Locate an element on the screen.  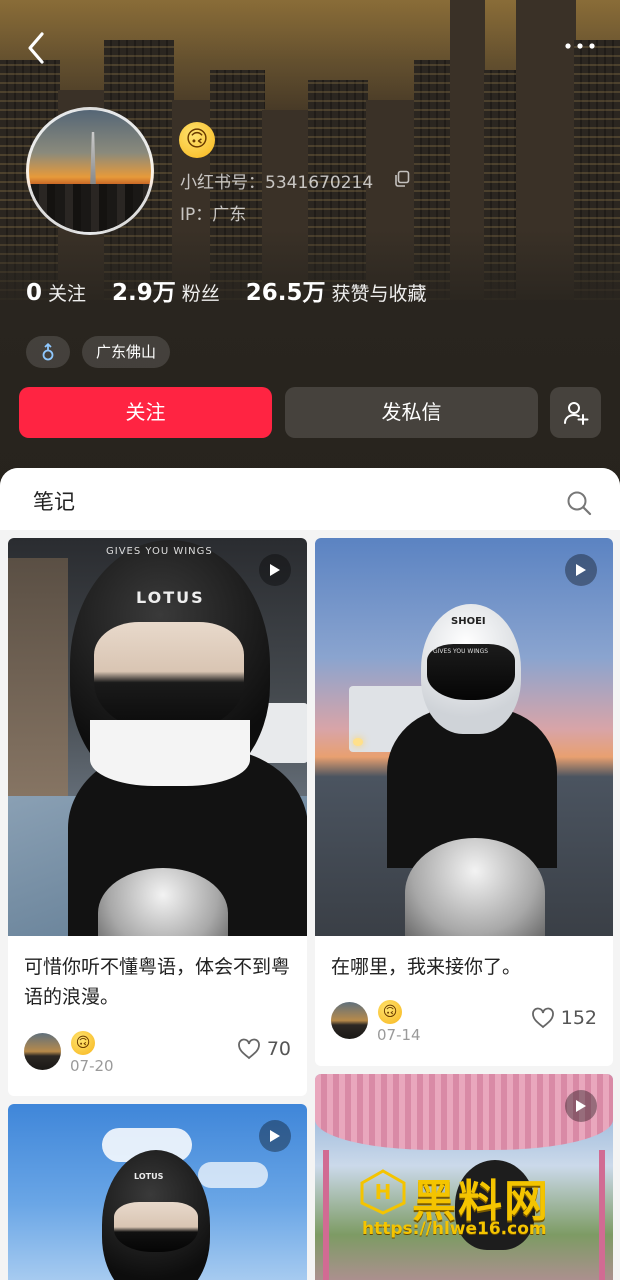
profile-stats: 0 关注 2.9万 粉丝 26.5万 获赞与收藏 is located at coordinates (226, 290).